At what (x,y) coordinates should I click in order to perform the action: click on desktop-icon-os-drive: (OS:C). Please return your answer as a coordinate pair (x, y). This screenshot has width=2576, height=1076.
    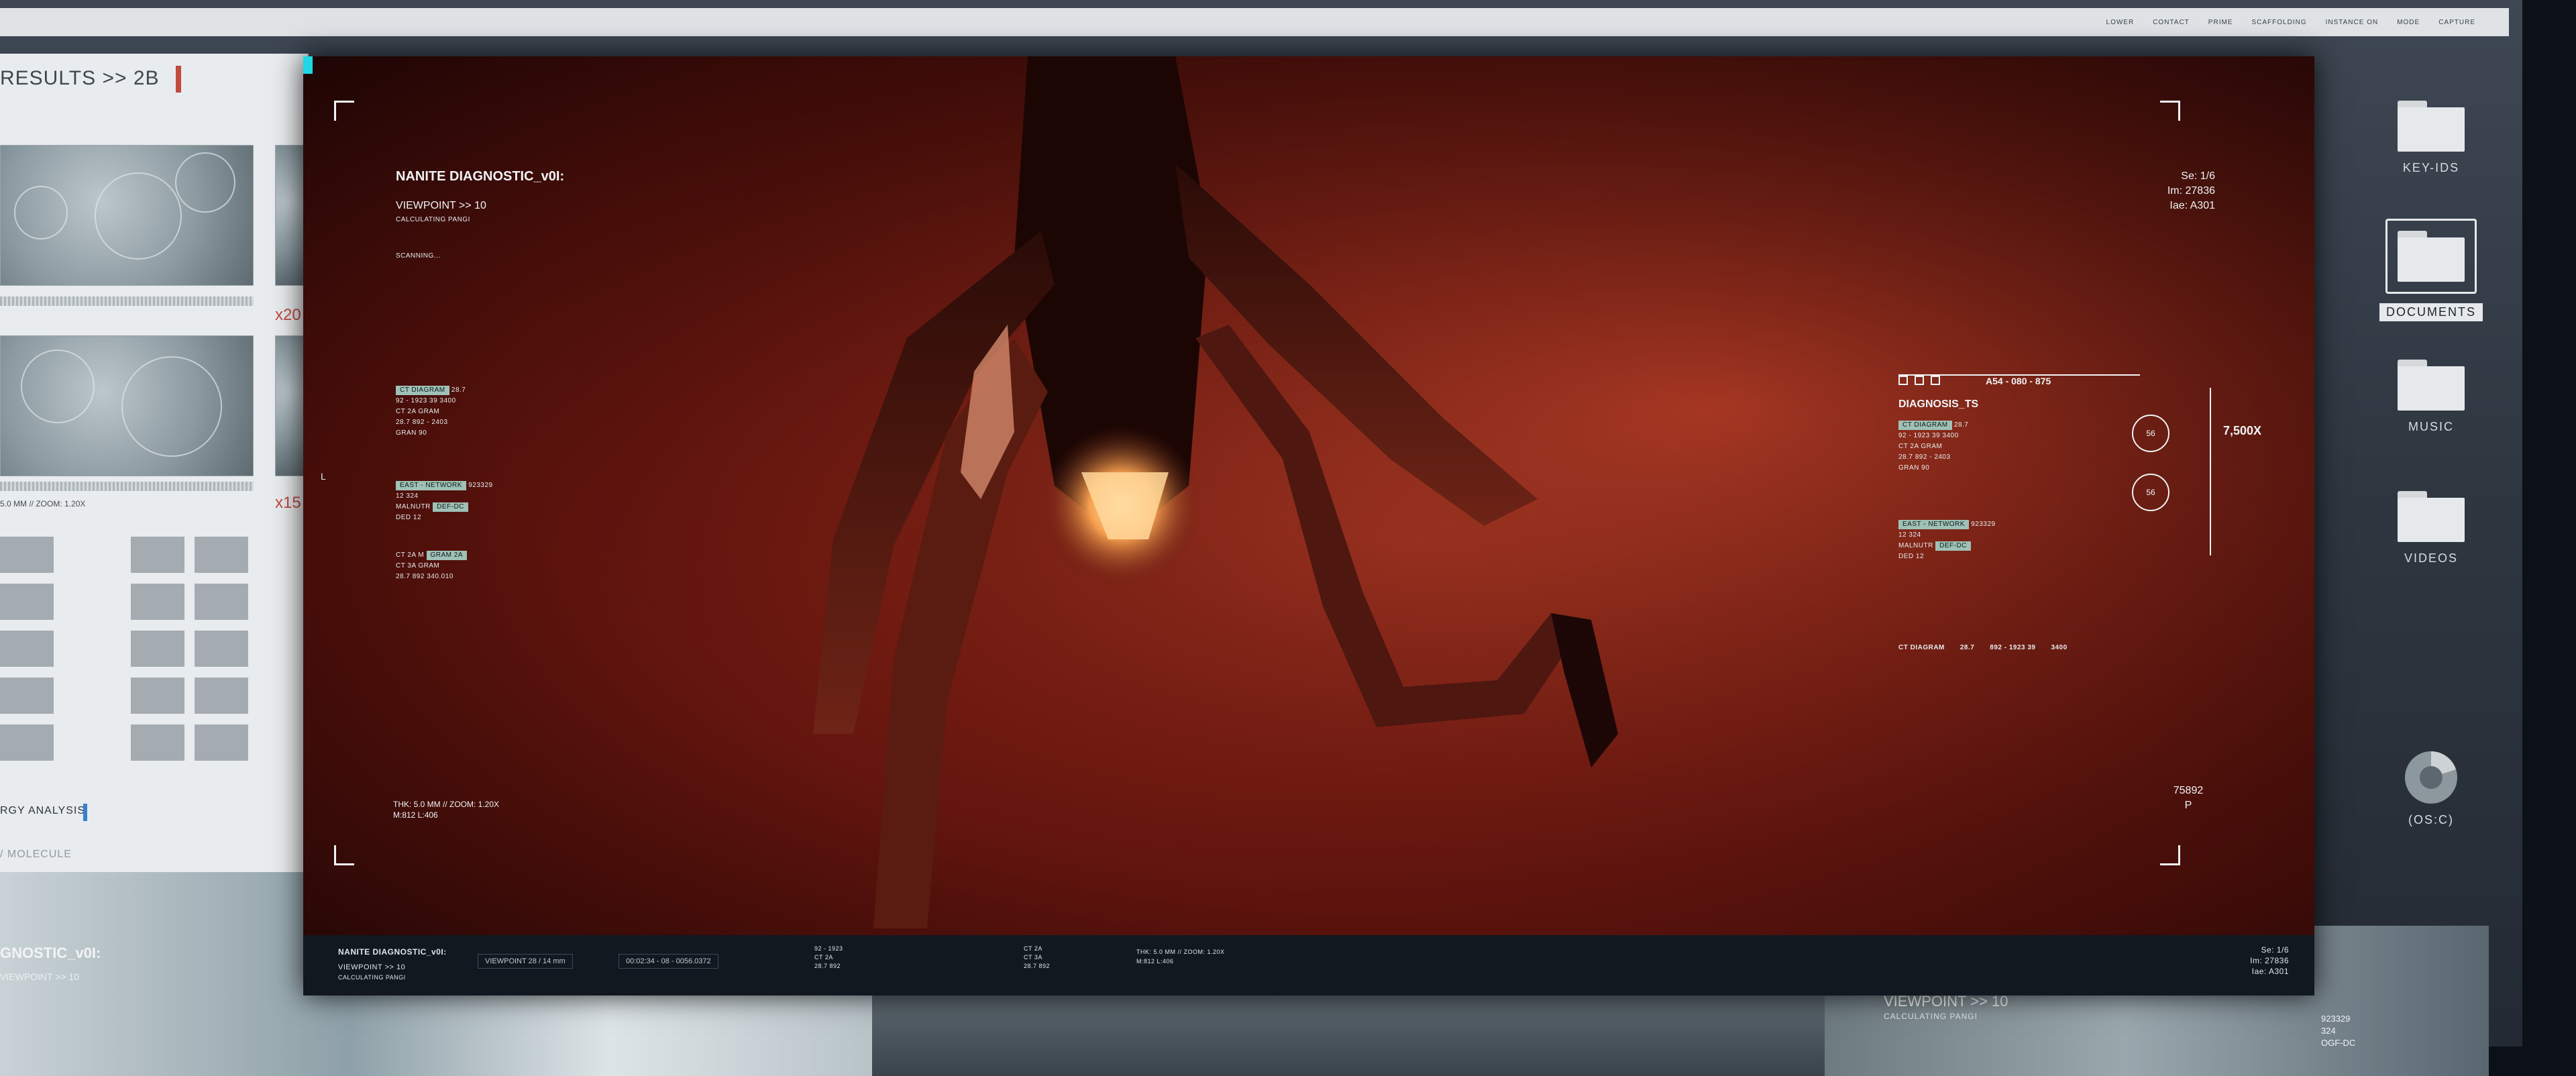
    Looking at the image, I should click on (2431, 789).